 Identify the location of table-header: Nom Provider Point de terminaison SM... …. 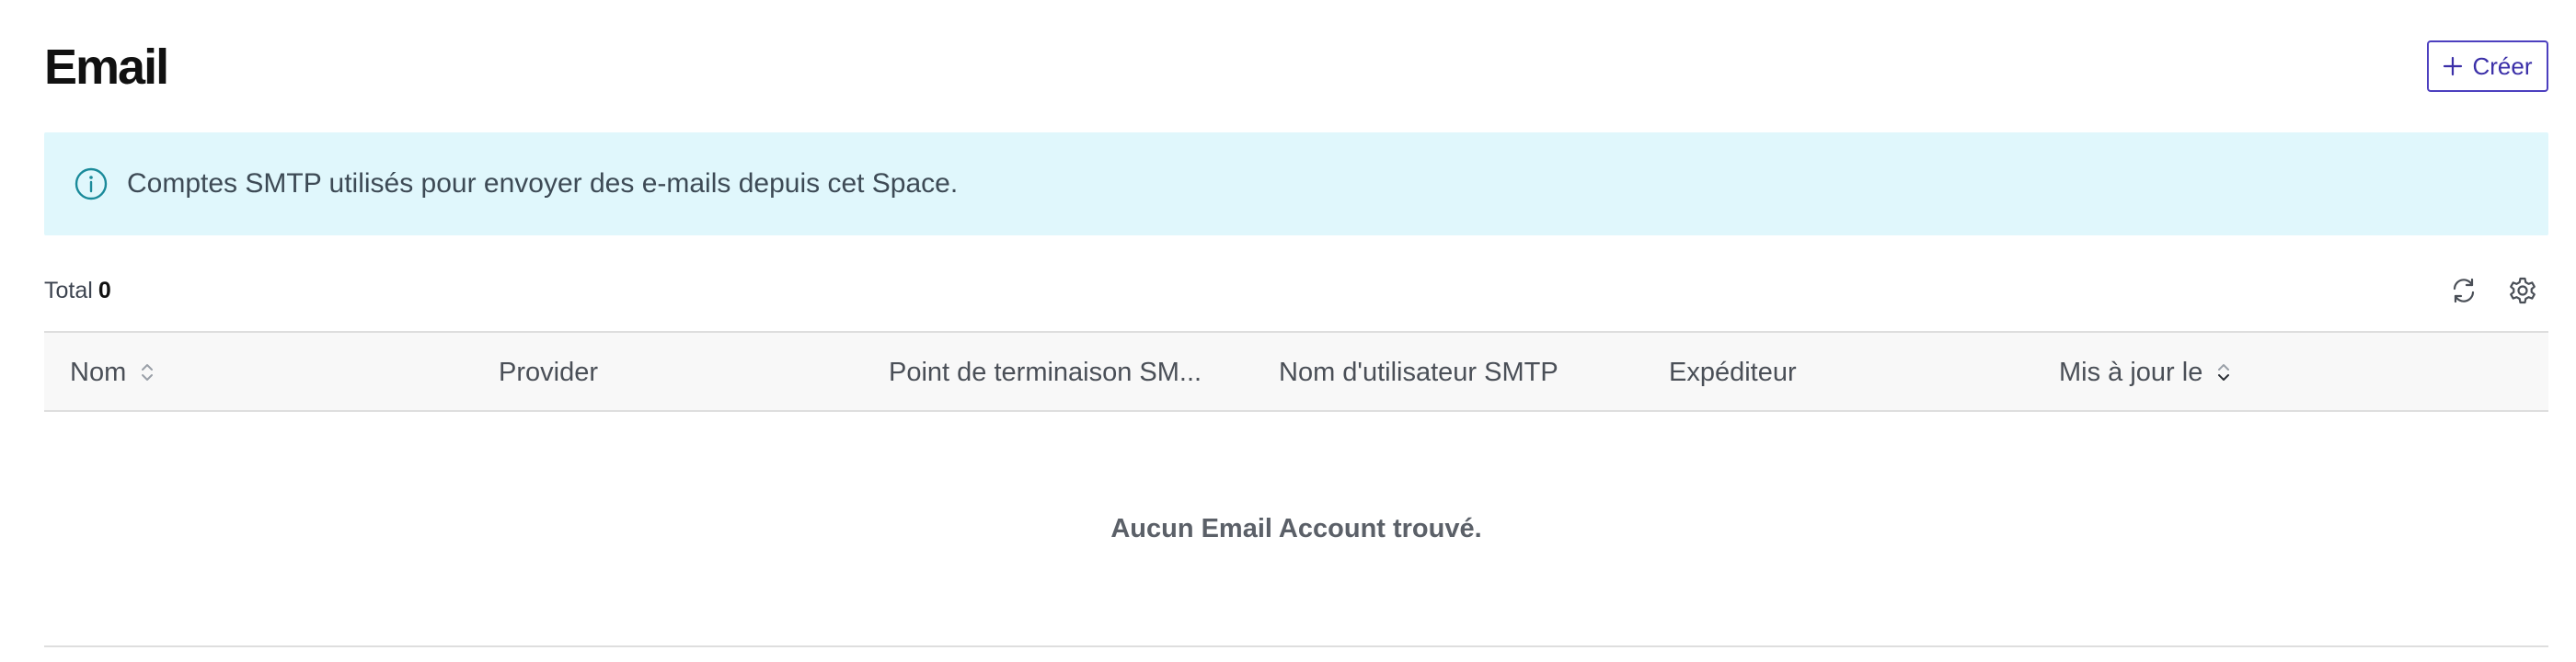
(1296, 371).